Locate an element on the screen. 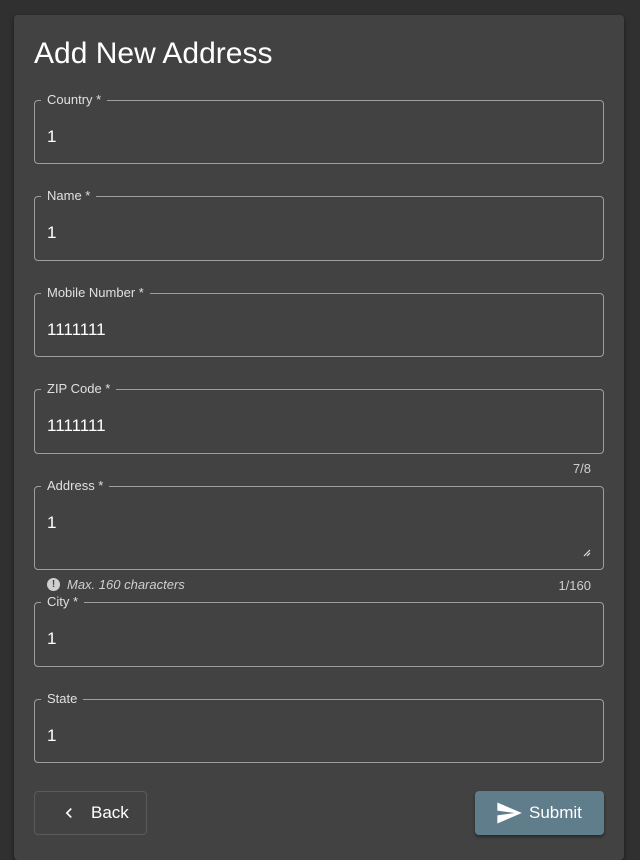 This screenshot has height=860, width=640. chevron-left-icon is located at coordinates (68, 813).